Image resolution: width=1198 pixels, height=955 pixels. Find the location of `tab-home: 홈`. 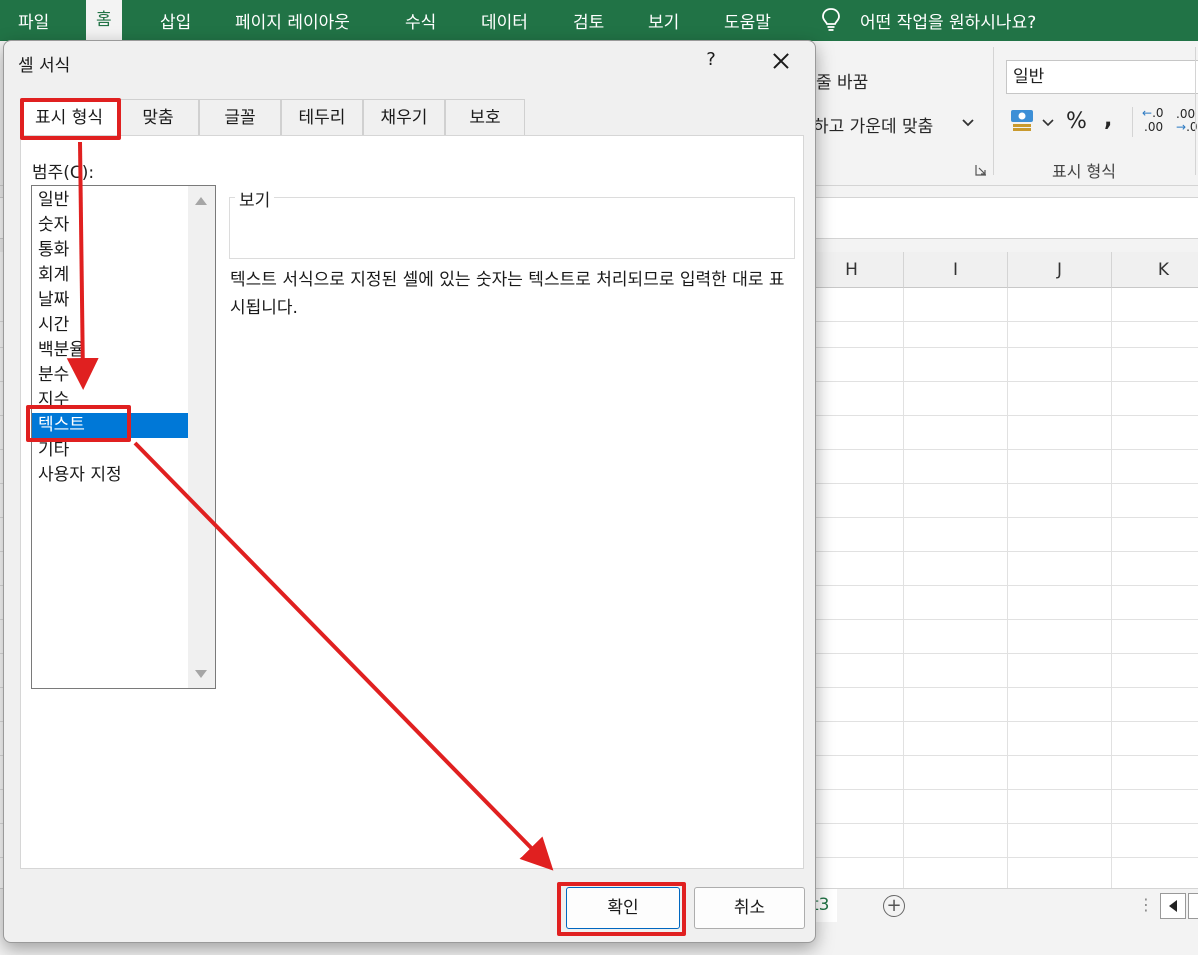

tab-home: 홈 is located at coordinates (104, 20).